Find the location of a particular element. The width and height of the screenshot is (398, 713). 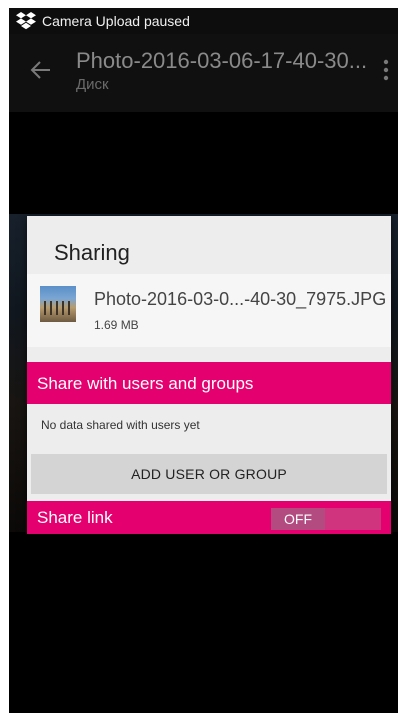

share-link-label: Share link is located at coordinates (75, 517).